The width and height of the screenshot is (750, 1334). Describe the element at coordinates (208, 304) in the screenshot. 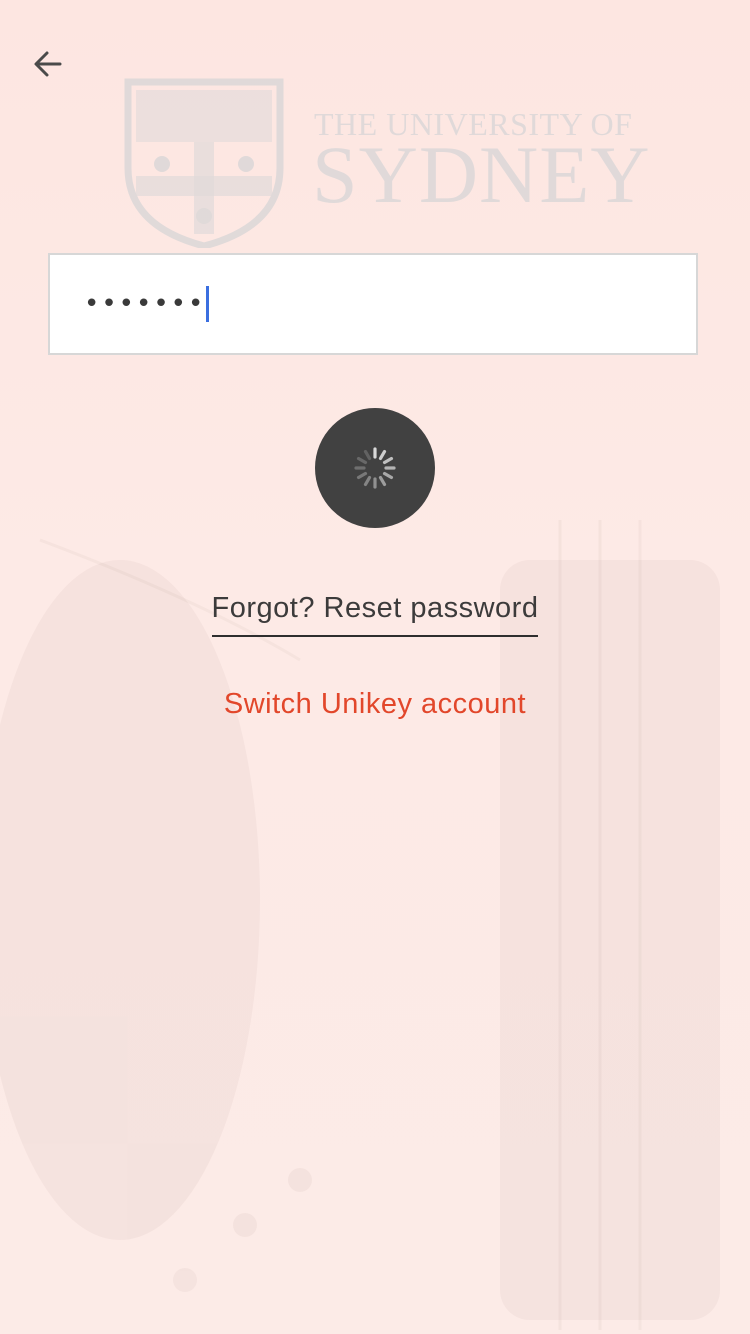

I see `text-caret` at that location.